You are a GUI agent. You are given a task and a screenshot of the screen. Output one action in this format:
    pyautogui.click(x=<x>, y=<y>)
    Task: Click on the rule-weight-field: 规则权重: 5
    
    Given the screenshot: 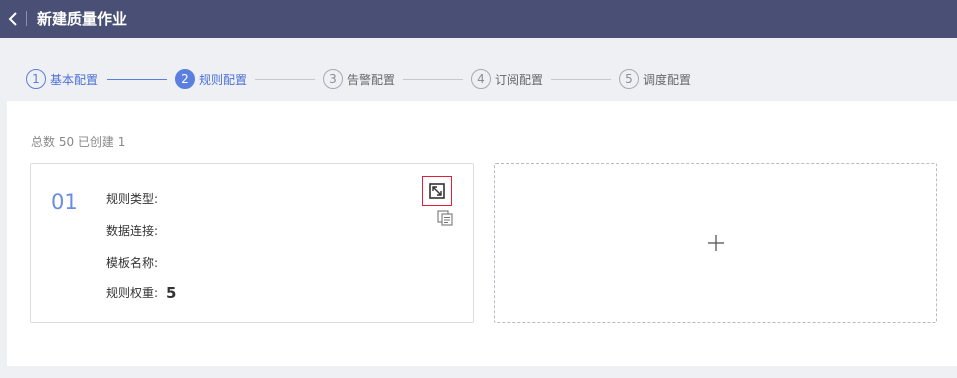 What is the action you would take?
    pyautogui.click(x=141, y=293)
    